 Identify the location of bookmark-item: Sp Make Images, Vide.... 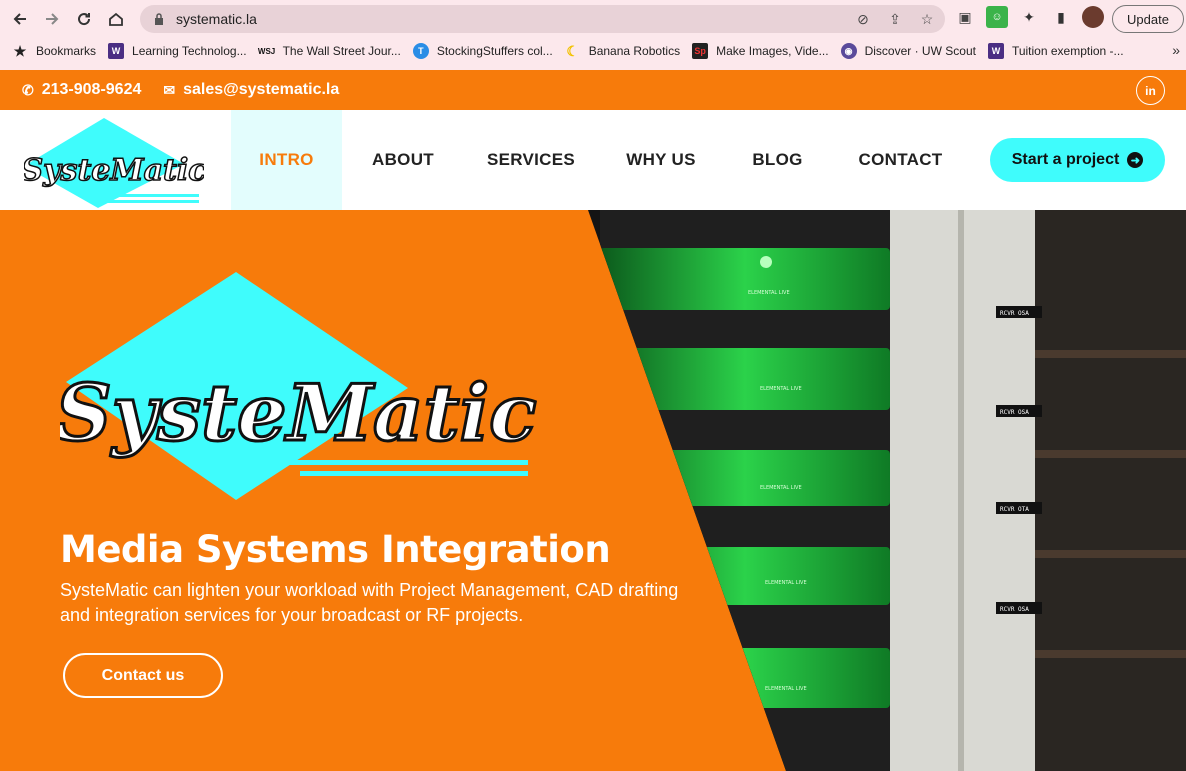
(760, 51).